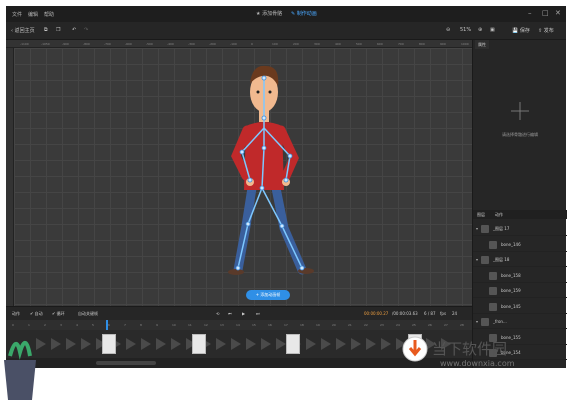 This screenshot has height=402, width=574. What do you see at coordinates (233, 44) in the screenshot?
I see `ruler-tick: -100` at bounding box center [233, 44].